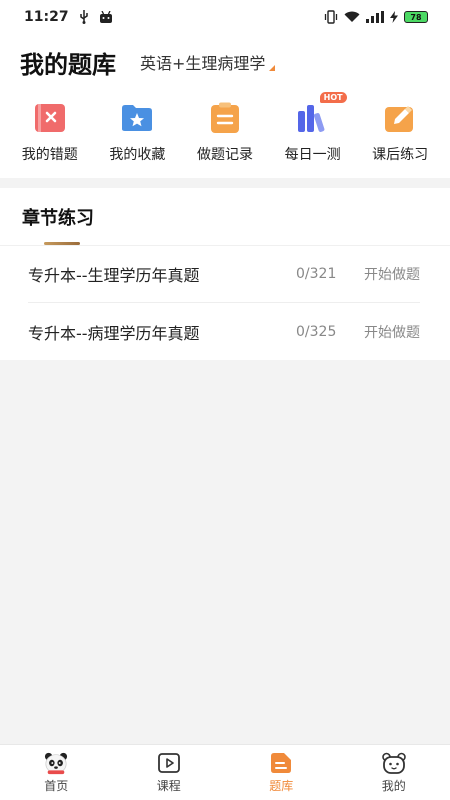 This screenshot has width=450, height=800. I want to click on subject-selector: 英语+生理病理学, so click(208, 62).